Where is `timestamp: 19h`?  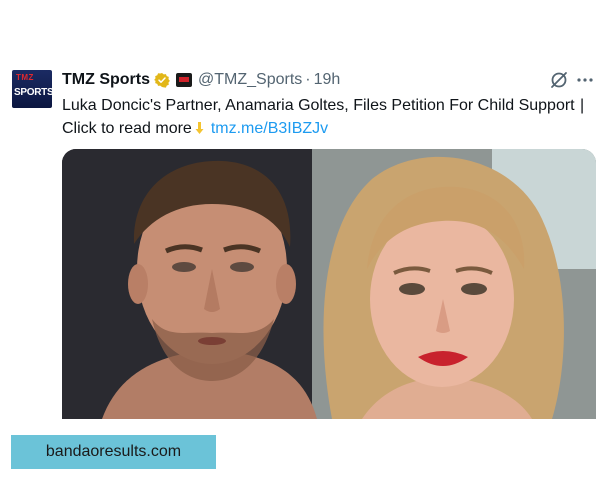
timestamp: 19h is located at coordinates (327, 80).